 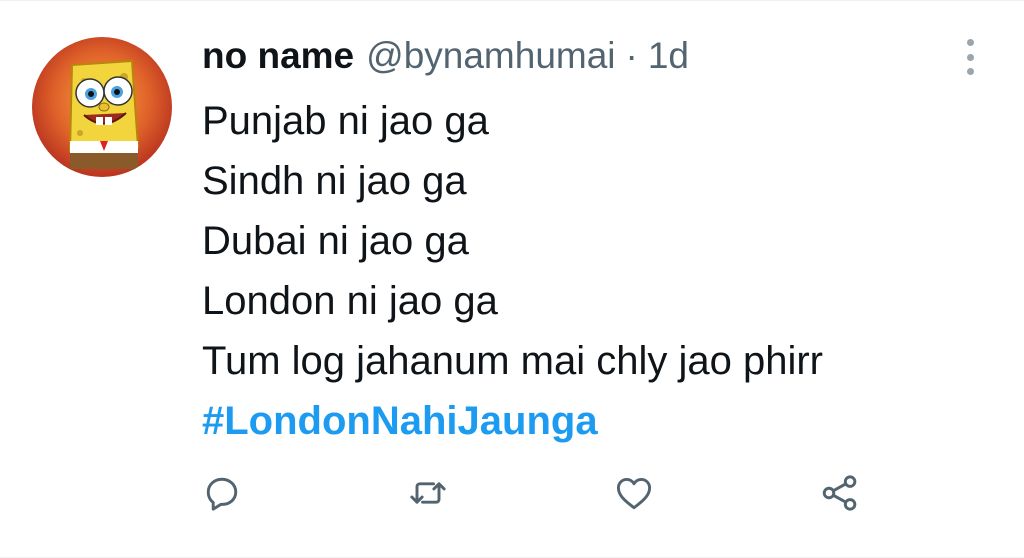 I want to click on like-button, so click(x=634, y=493).